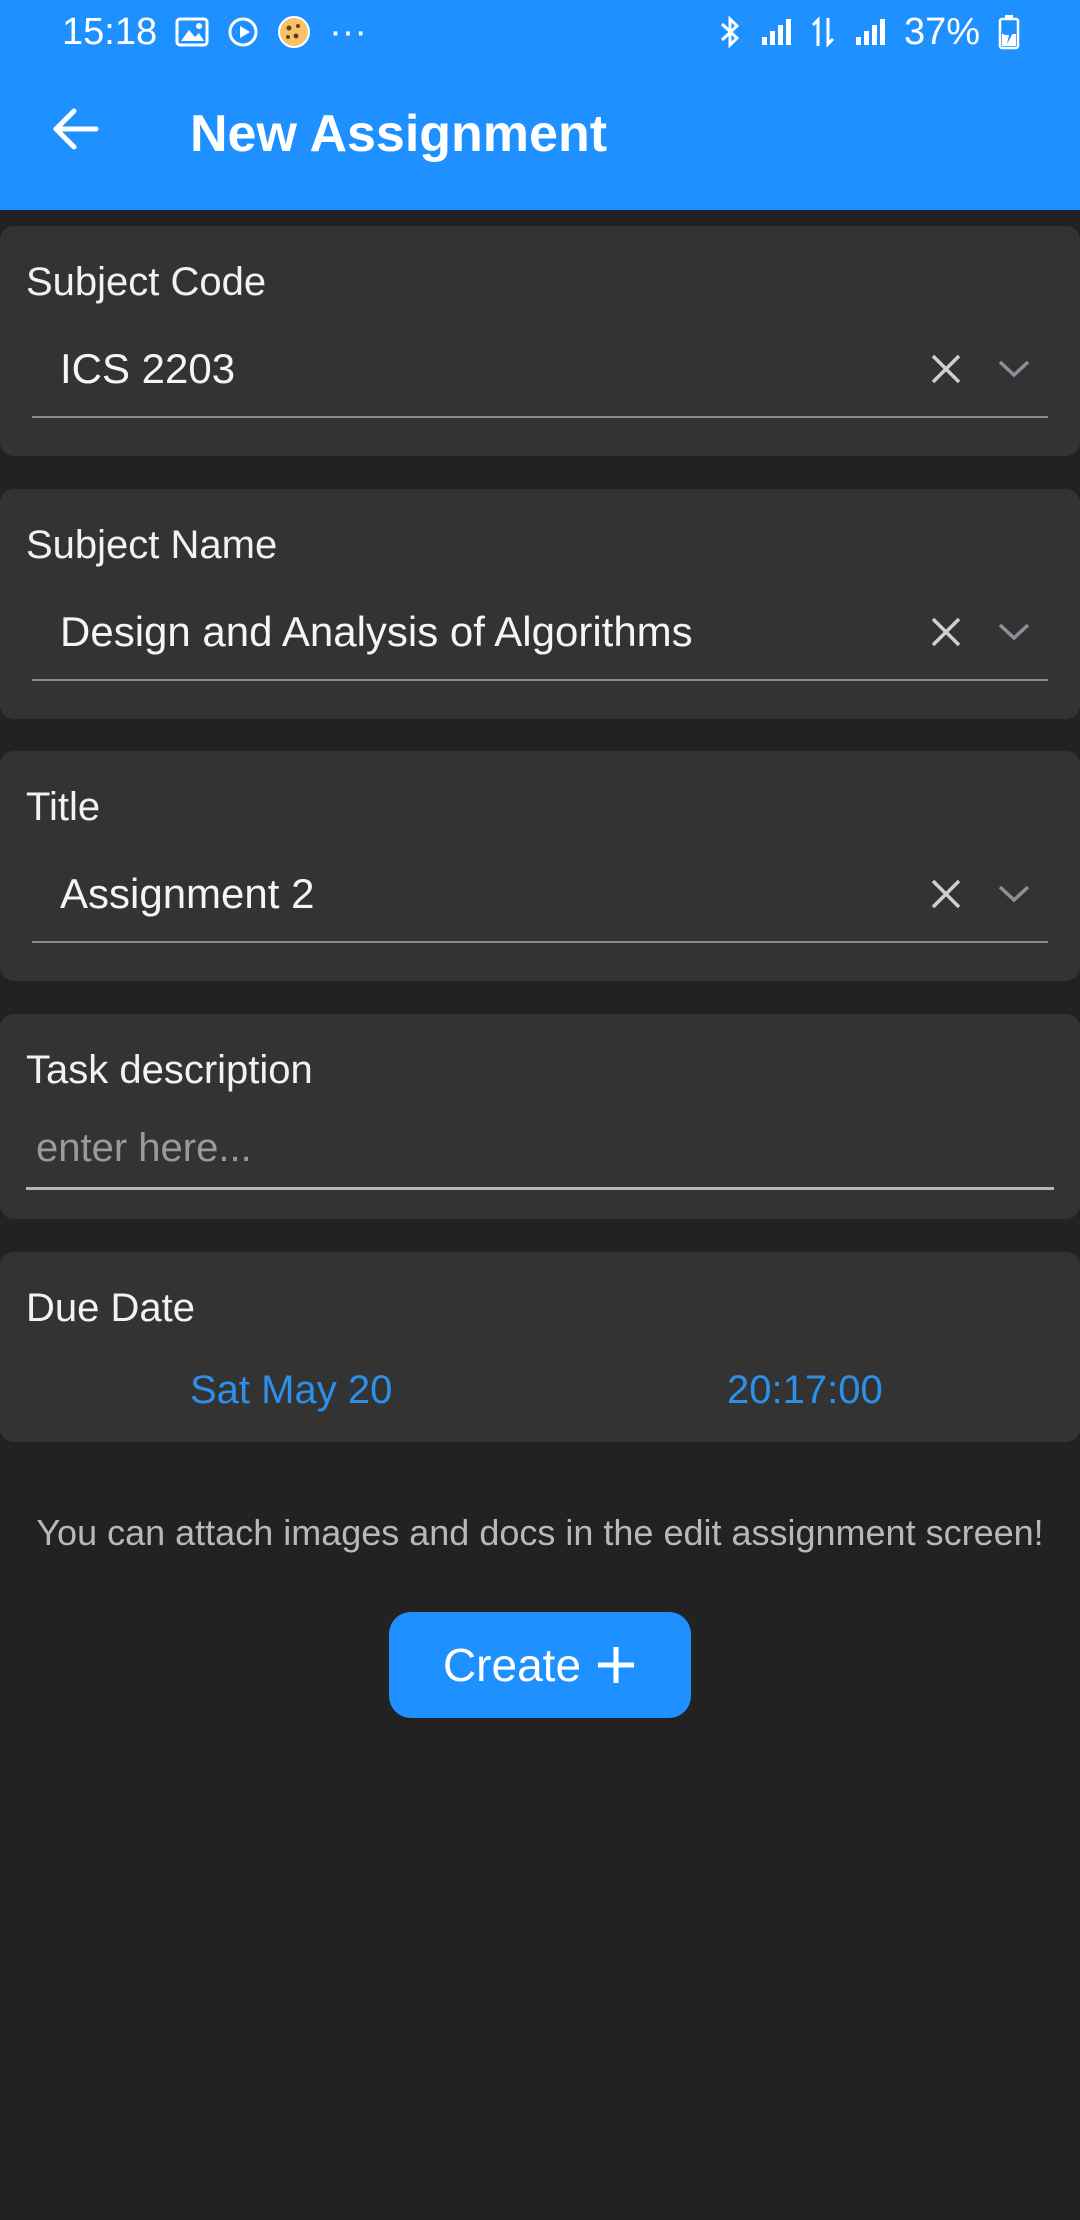 This screenshot has height=2220, width=1080. Describe the element at coordinates (348, 31) in the screenshot. I see `more-notifications-icon: ···` at that location.